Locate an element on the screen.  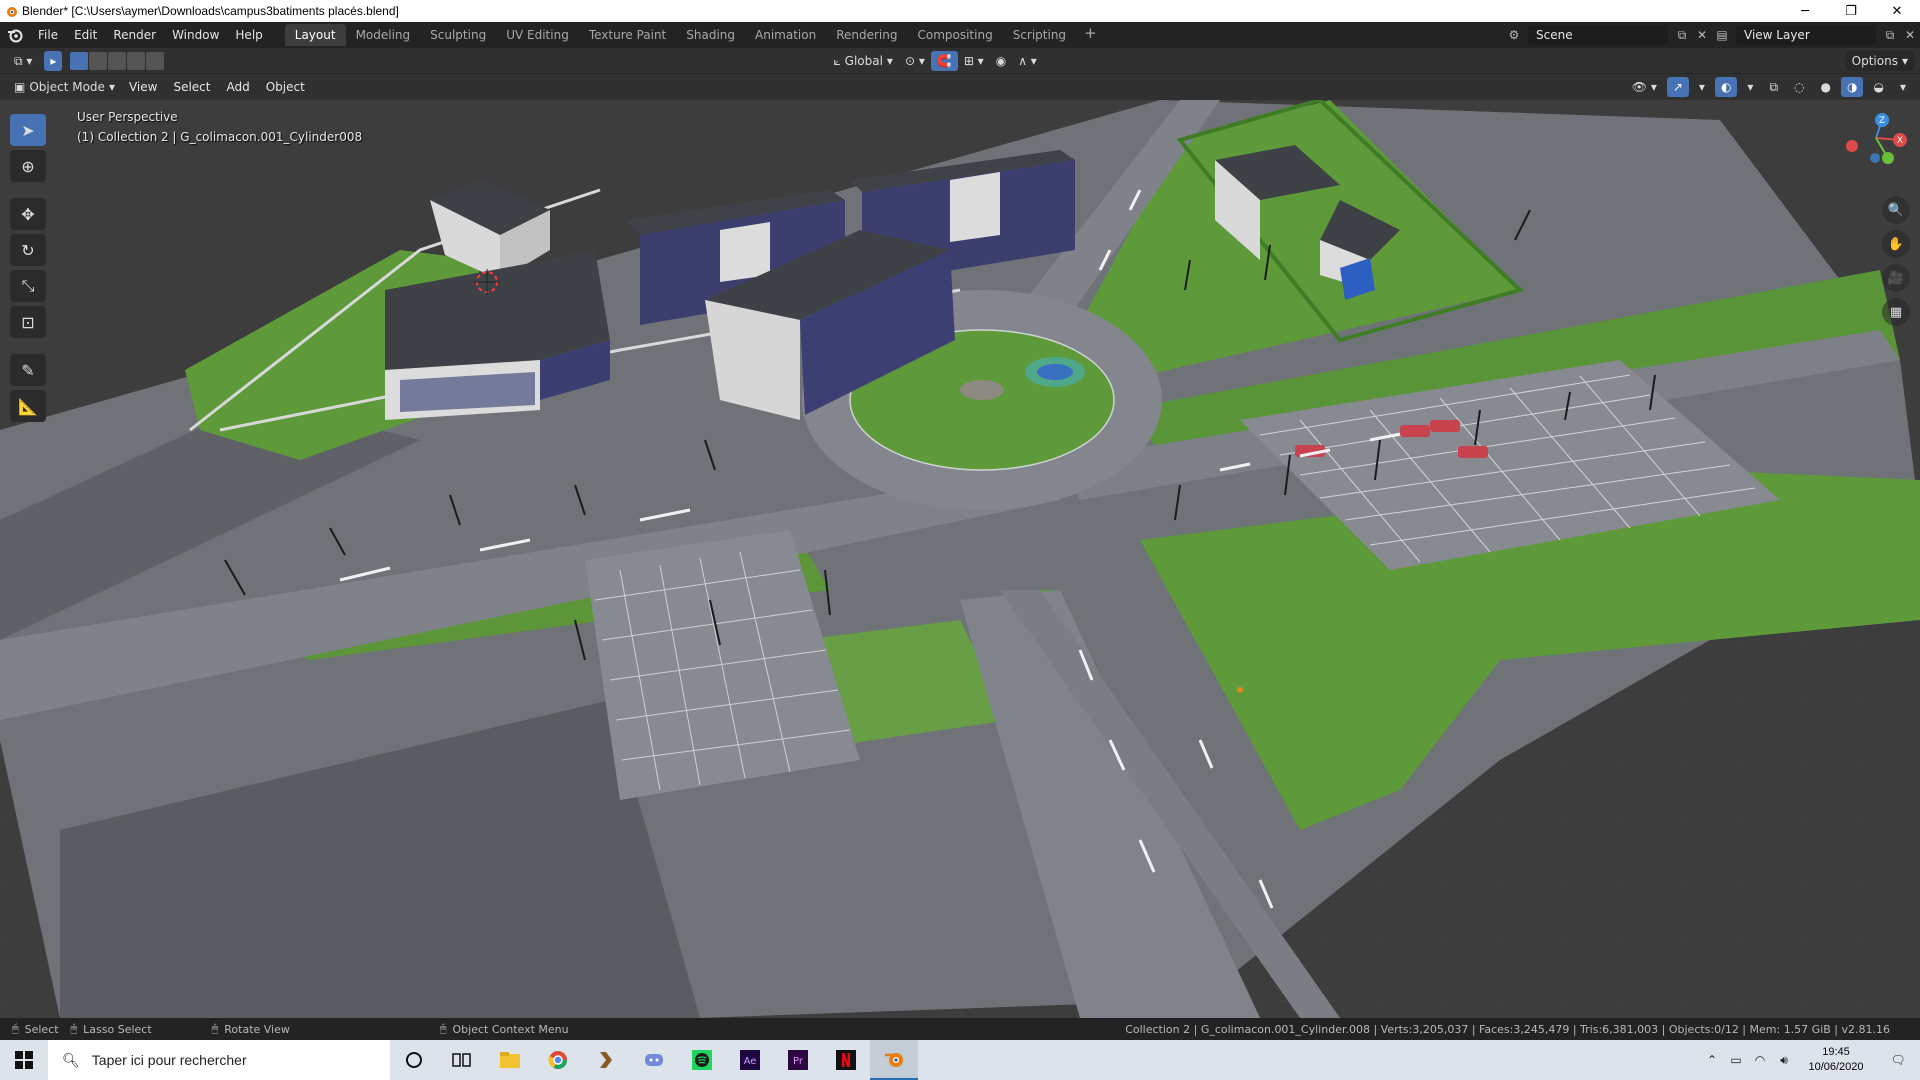
menu-object: Object is located at coordinates (285, 87).